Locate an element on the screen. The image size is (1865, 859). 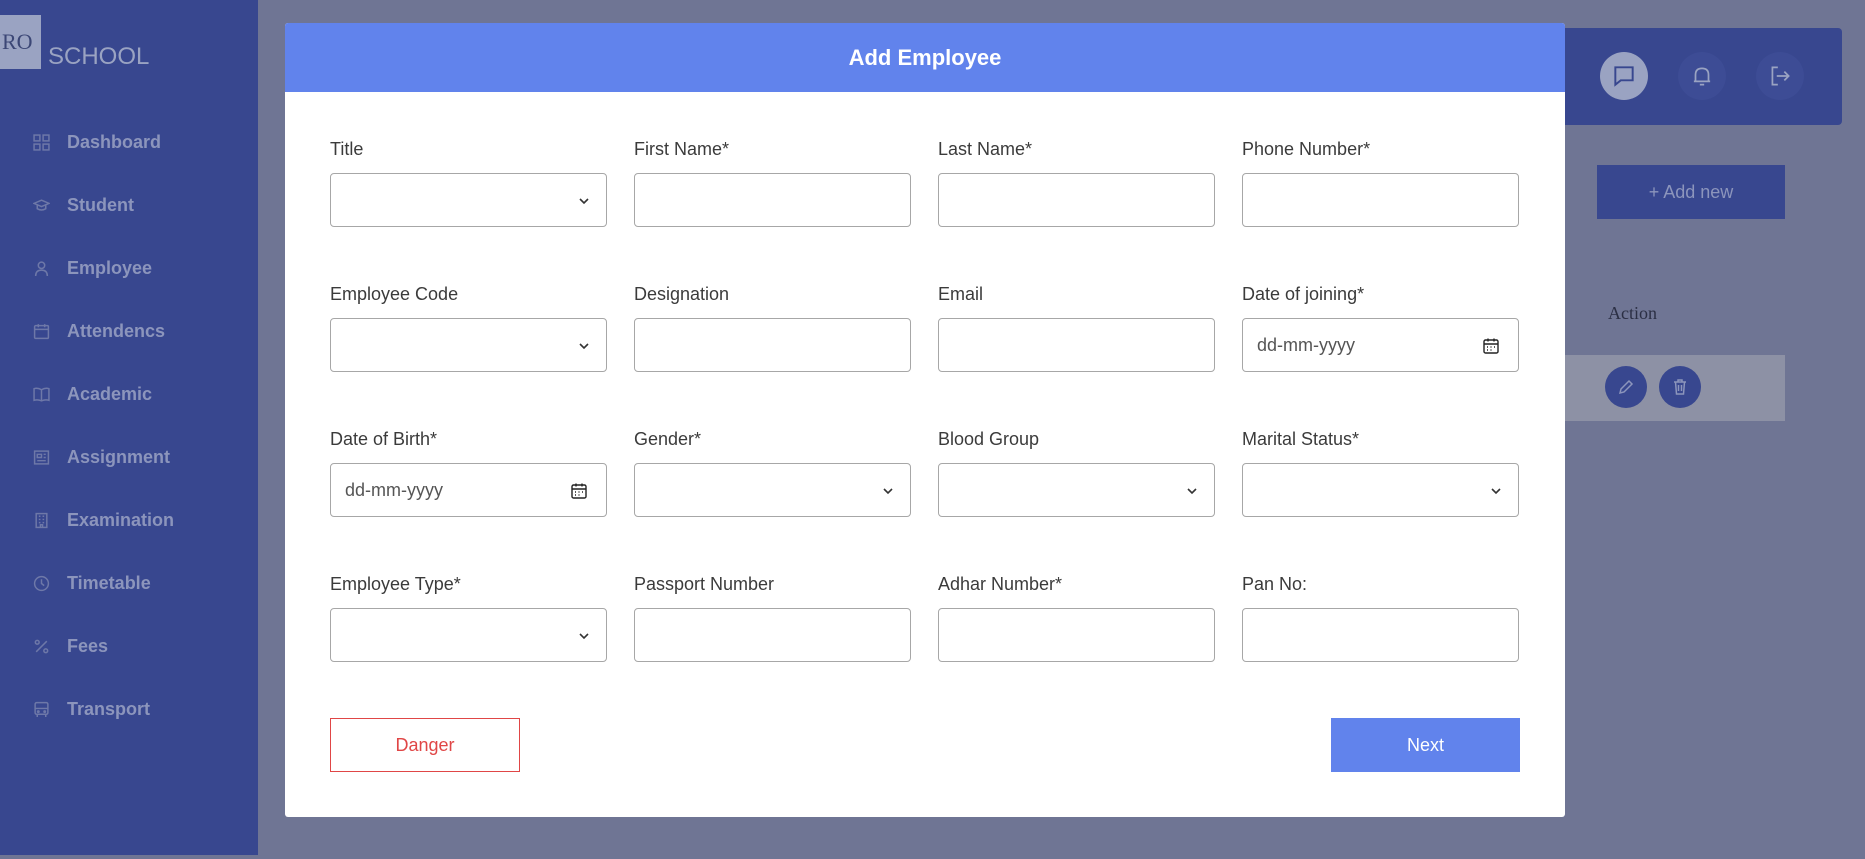
sidebar-item-student: Student is located at coordinates (83, 205).